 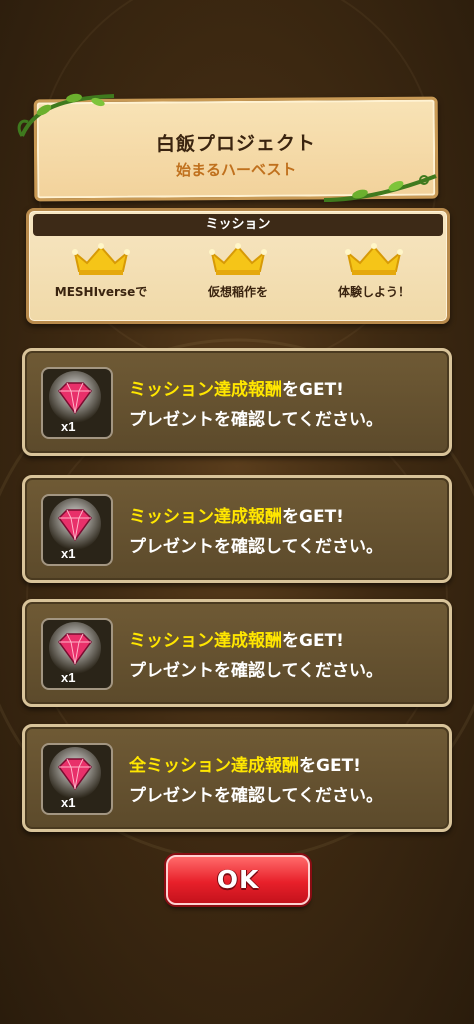 I want to click on mission-item-1: MESHIverseで, so click(x=101, y=270).